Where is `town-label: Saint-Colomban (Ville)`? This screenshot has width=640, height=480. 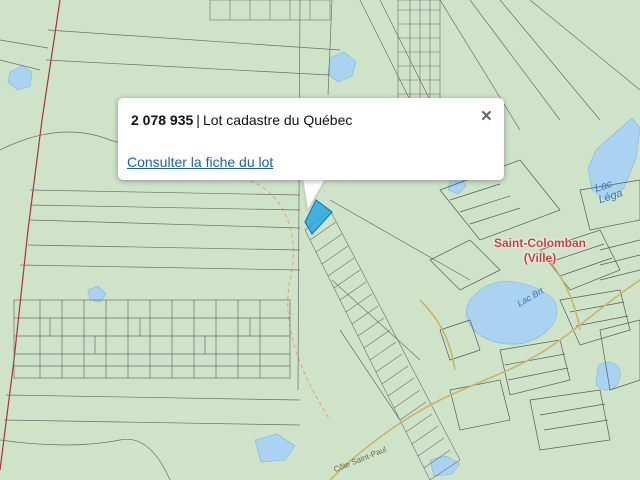 town-label: Saint-Colomban (Ville) is located at coordinates (540, 251).